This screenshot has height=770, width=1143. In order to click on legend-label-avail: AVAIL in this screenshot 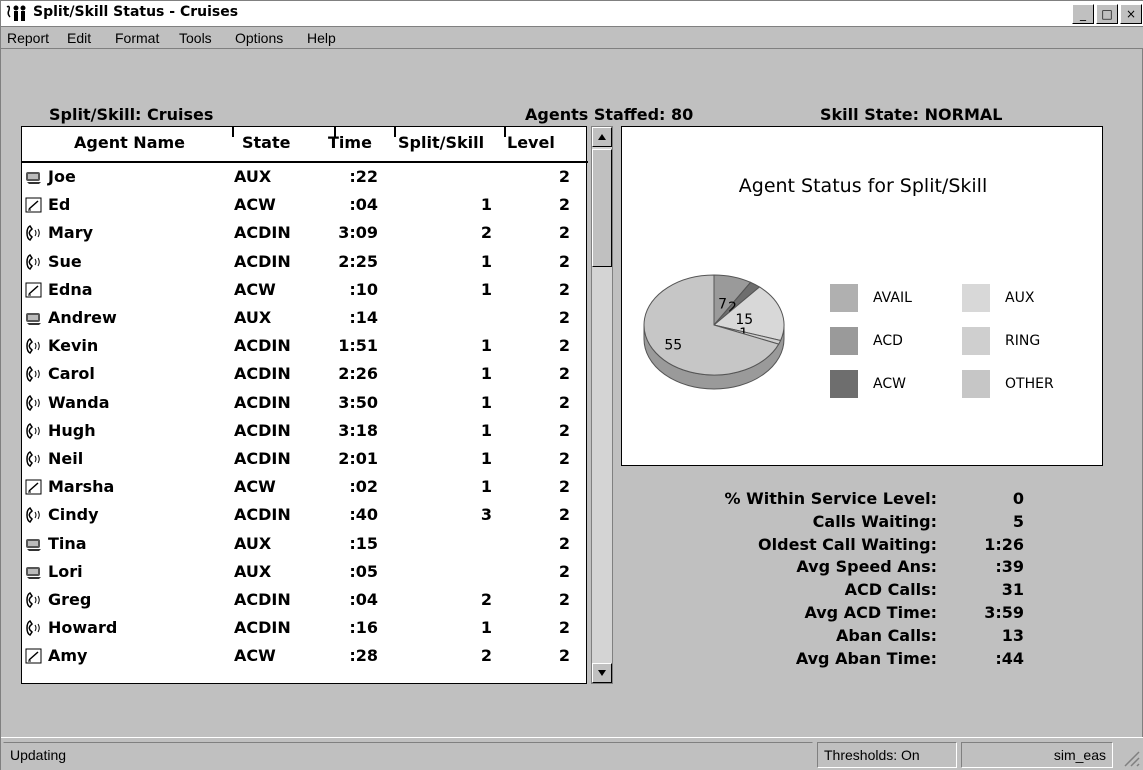, I will do `click(892, 298)`.